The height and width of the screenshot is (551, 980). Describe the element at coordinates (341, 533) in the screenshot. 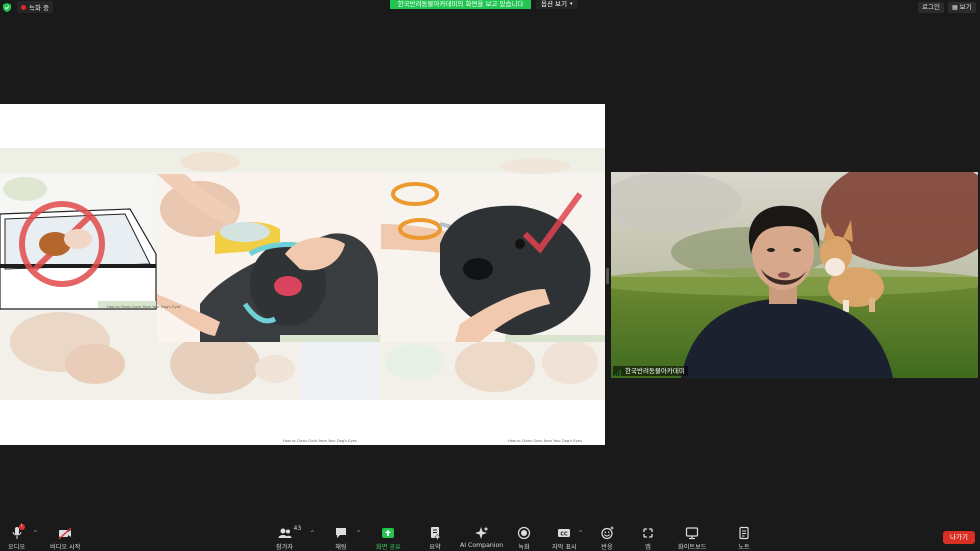

I see `chat-icon` at that location.